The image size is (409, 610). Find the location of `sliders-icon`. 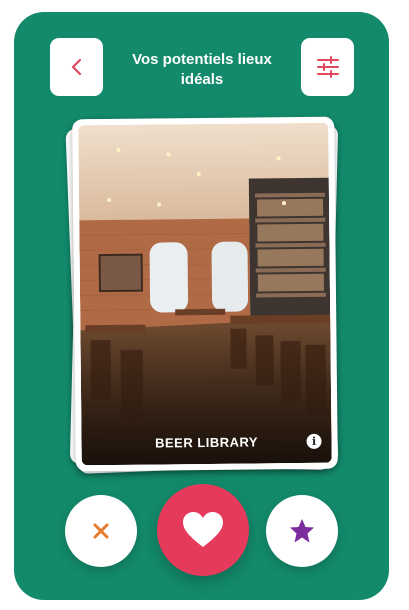

sliders-icon is located at coordinates (327, 67).